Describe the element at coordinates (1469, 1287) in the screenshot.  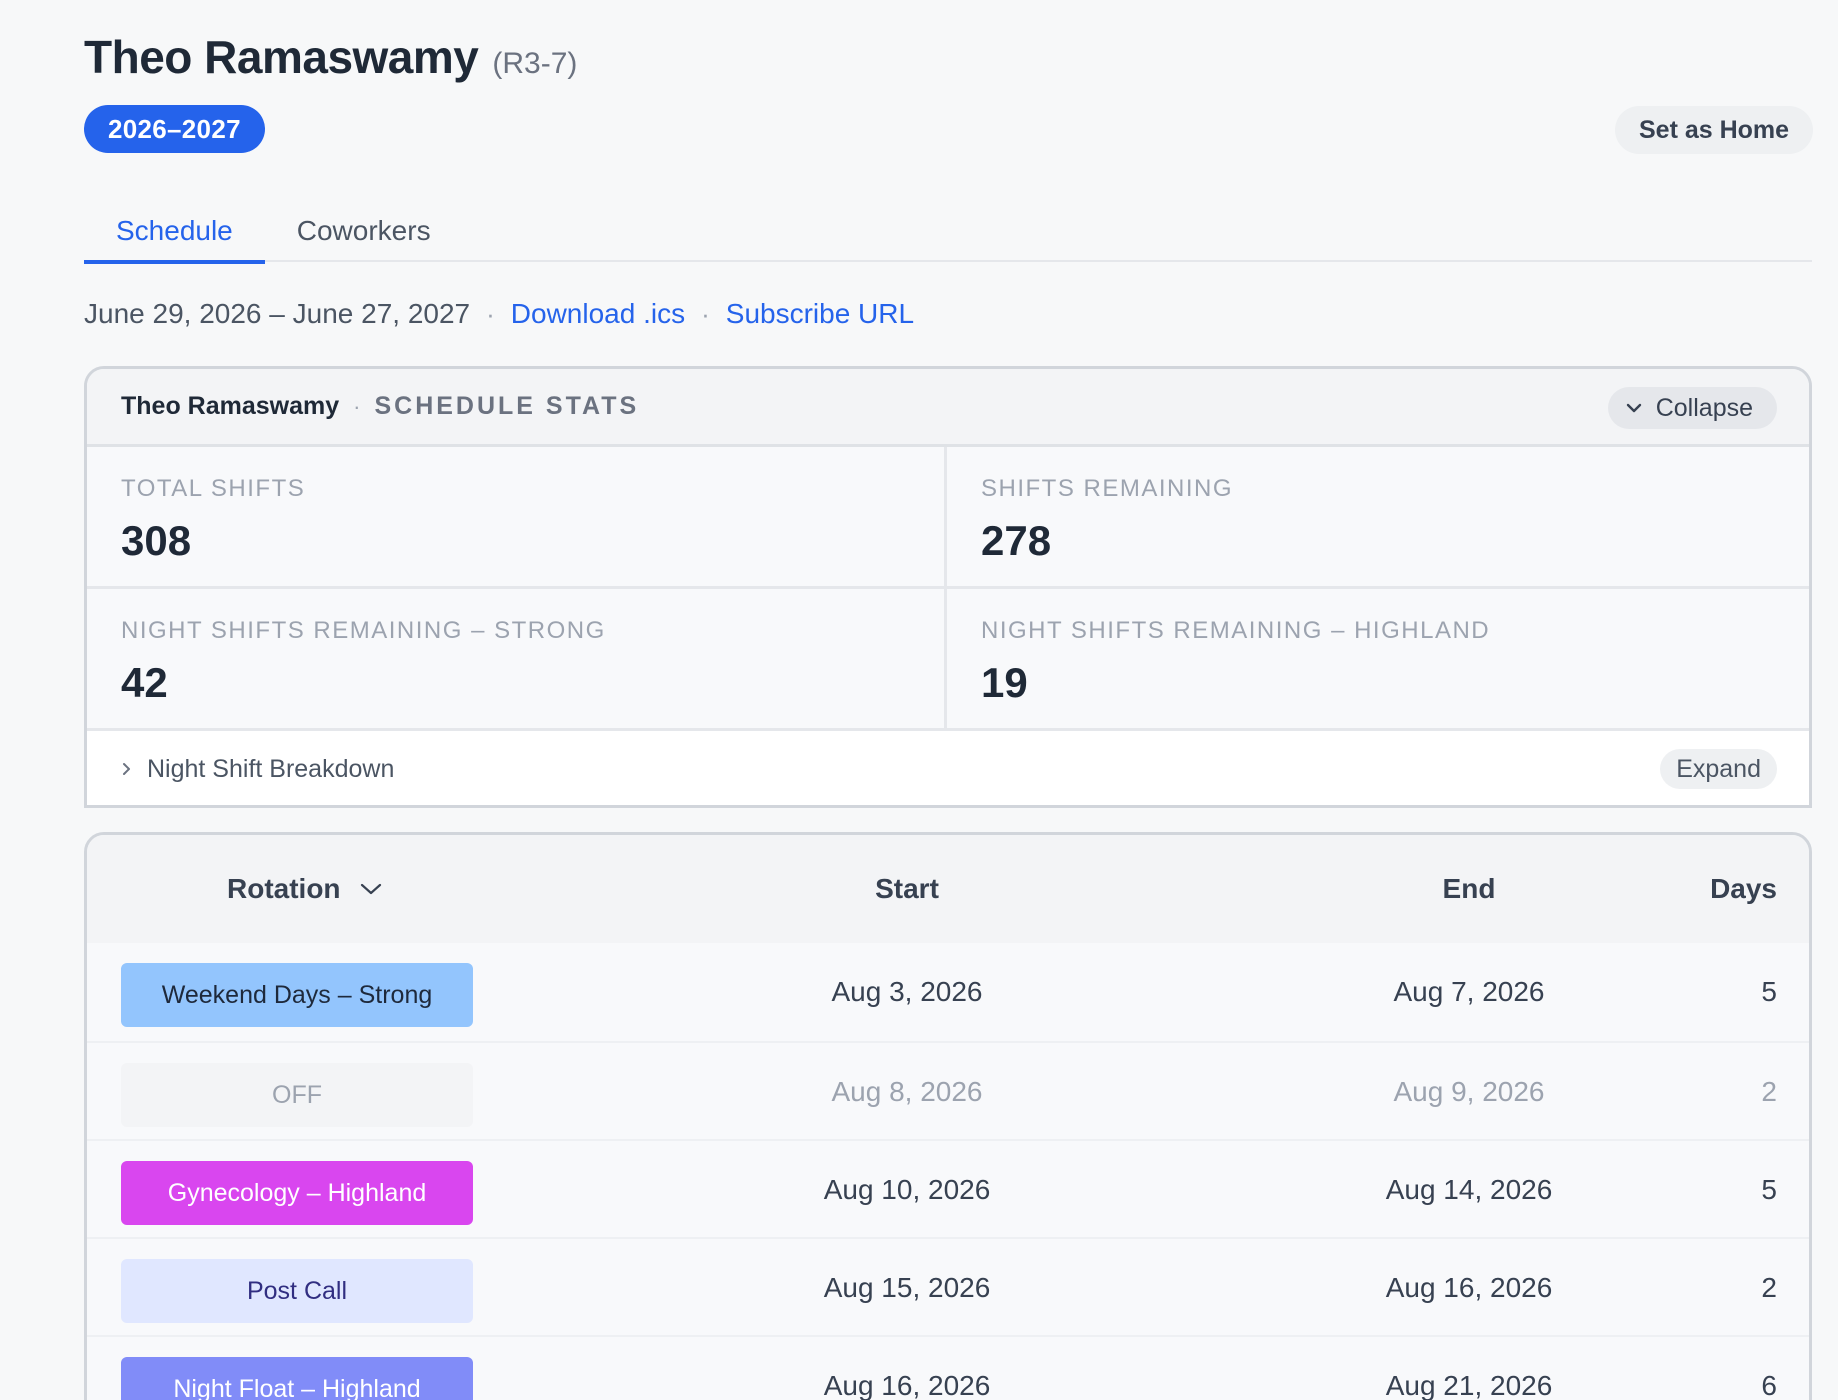
I see `end-date: Aug 16, 2026` at that location.